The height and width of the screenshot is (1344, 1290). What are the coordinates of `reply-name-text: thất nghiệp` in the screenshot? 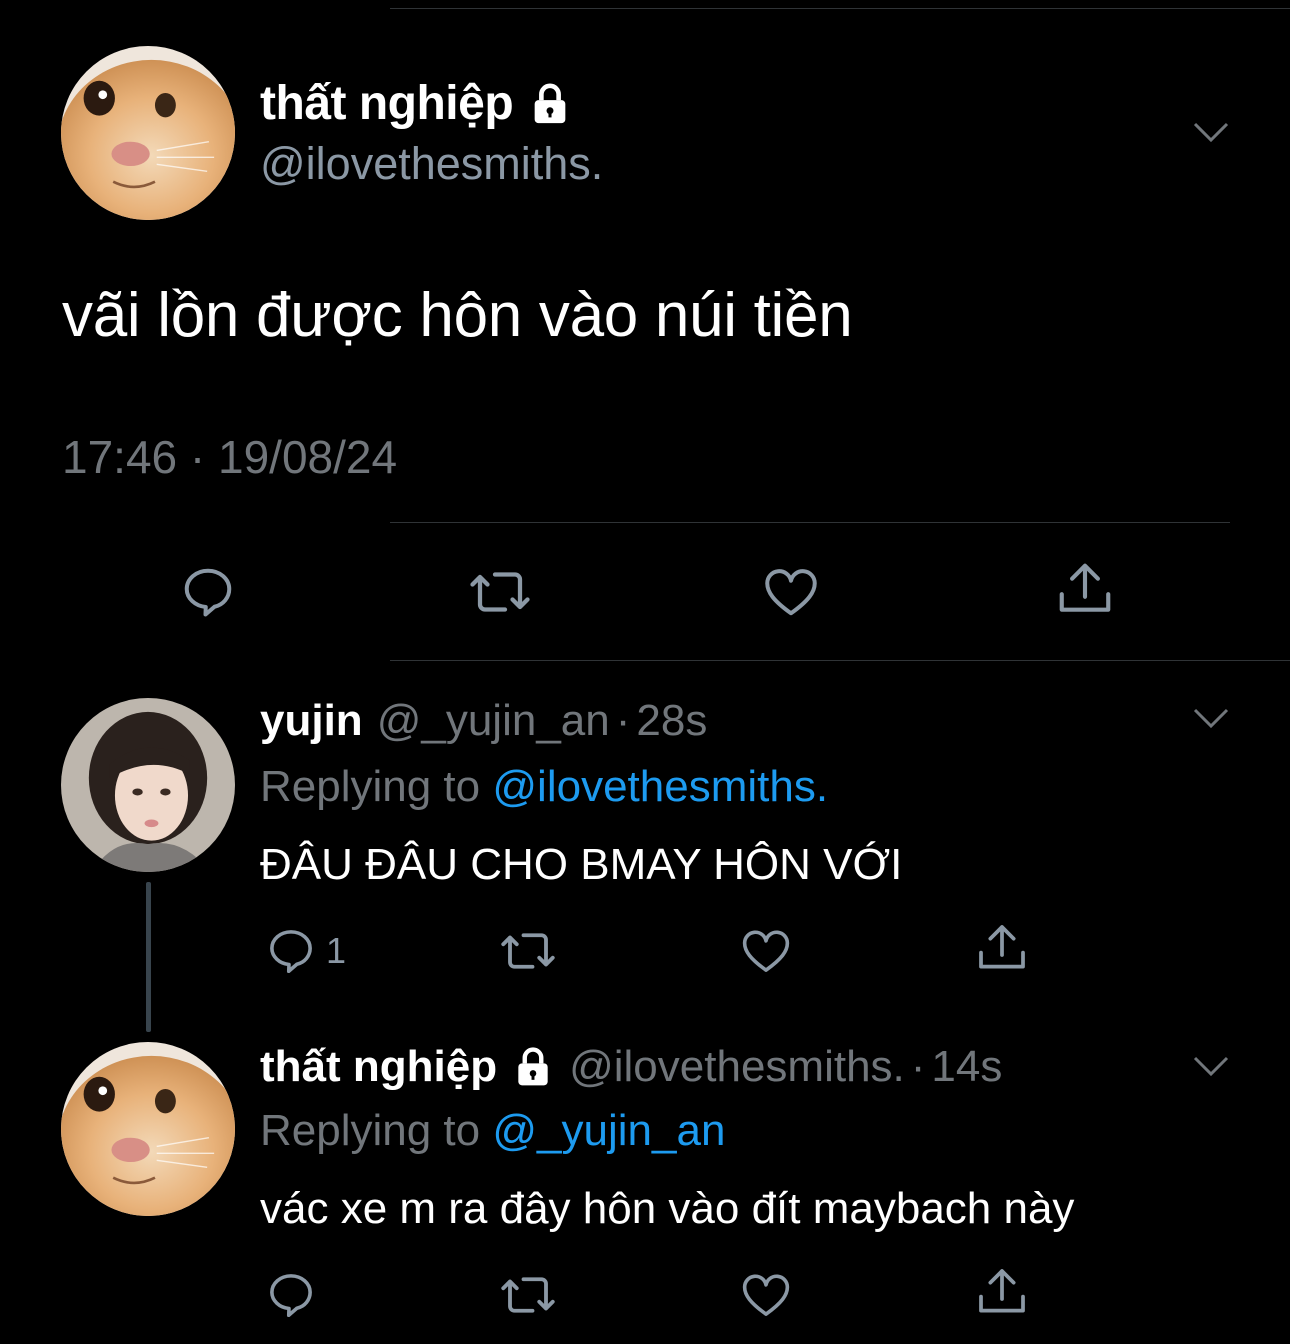 It's located at (379, 1066).